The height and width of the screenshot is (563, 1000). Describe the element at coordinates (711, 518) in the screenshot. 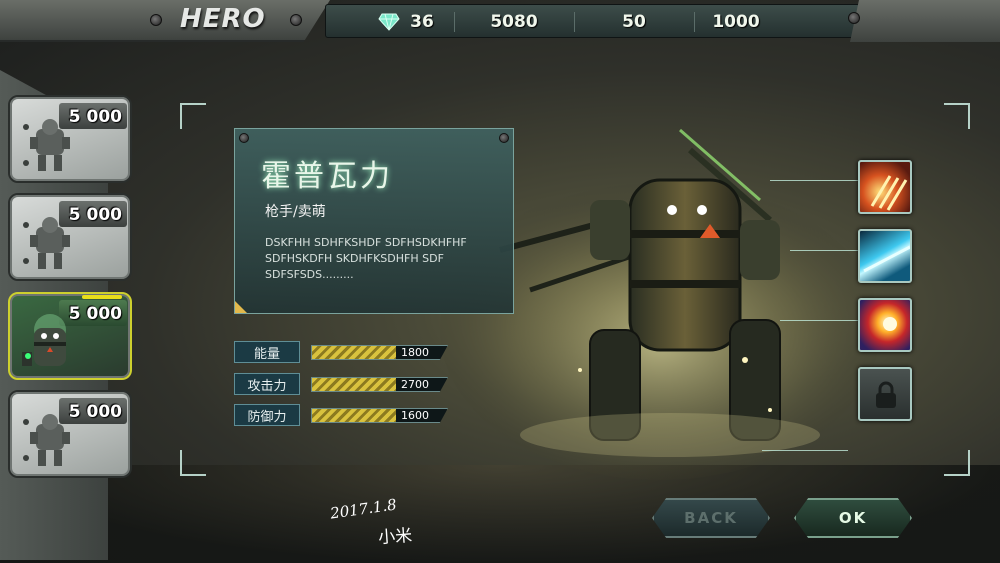

I see `back-button: BACK` at that location.